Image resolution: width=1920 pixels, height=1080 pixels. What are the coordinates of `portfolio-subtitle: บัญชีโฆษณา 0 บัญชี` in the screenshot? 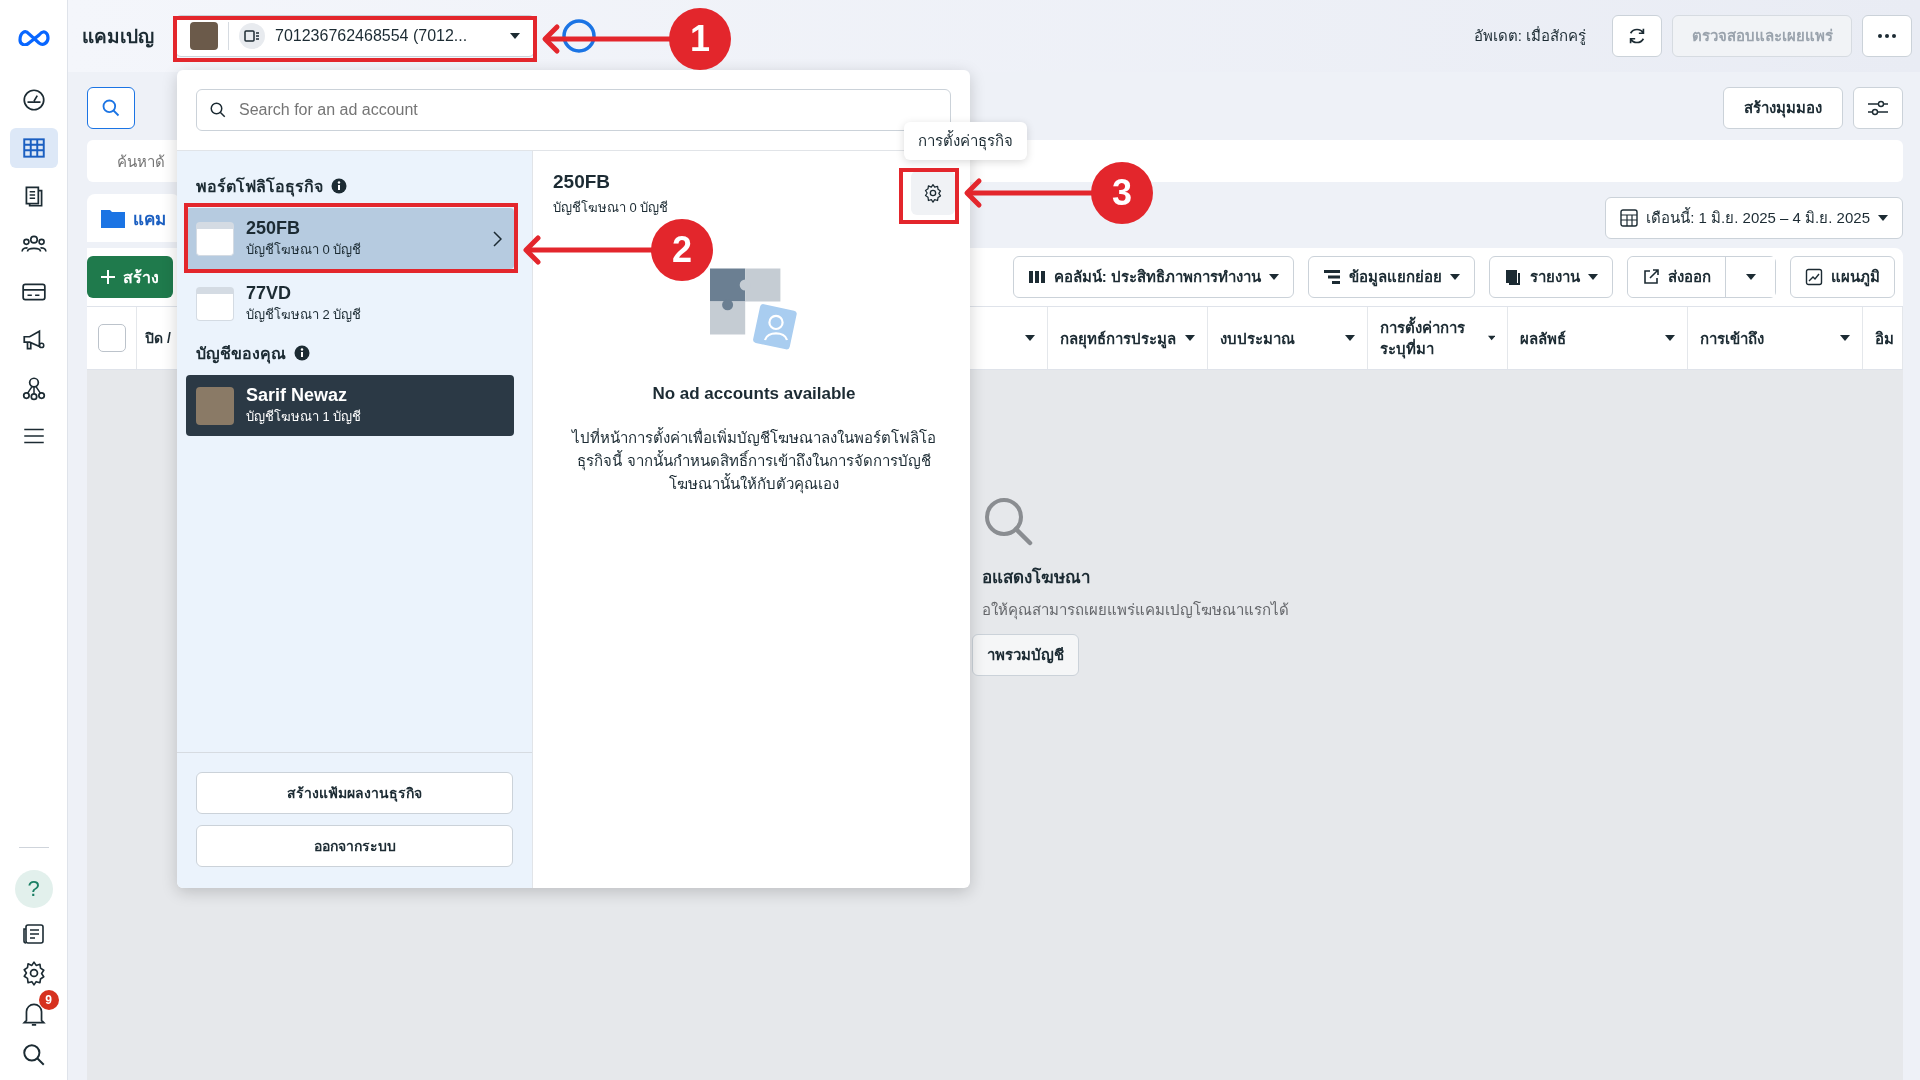 It's located at (611, 208).